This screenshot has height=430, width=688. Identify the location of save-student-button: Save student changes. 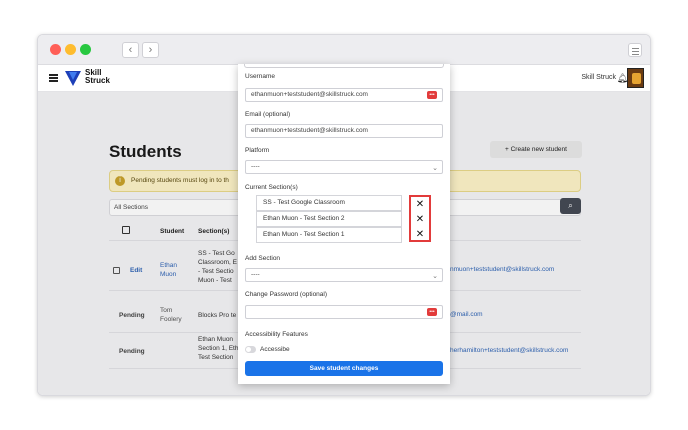
(344, 368).